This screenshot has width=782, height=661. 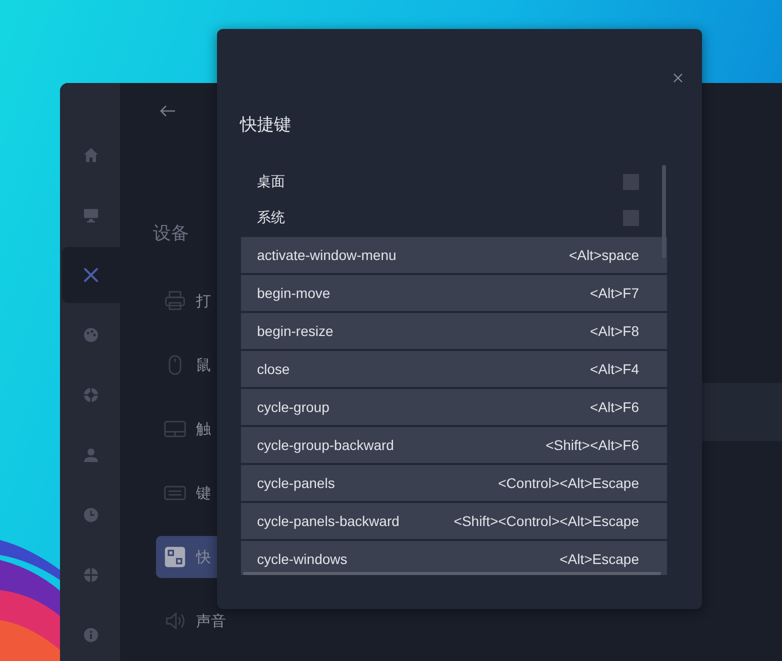 I want to click on shortcut-name: cycle-group, so click(x=293, y=407).